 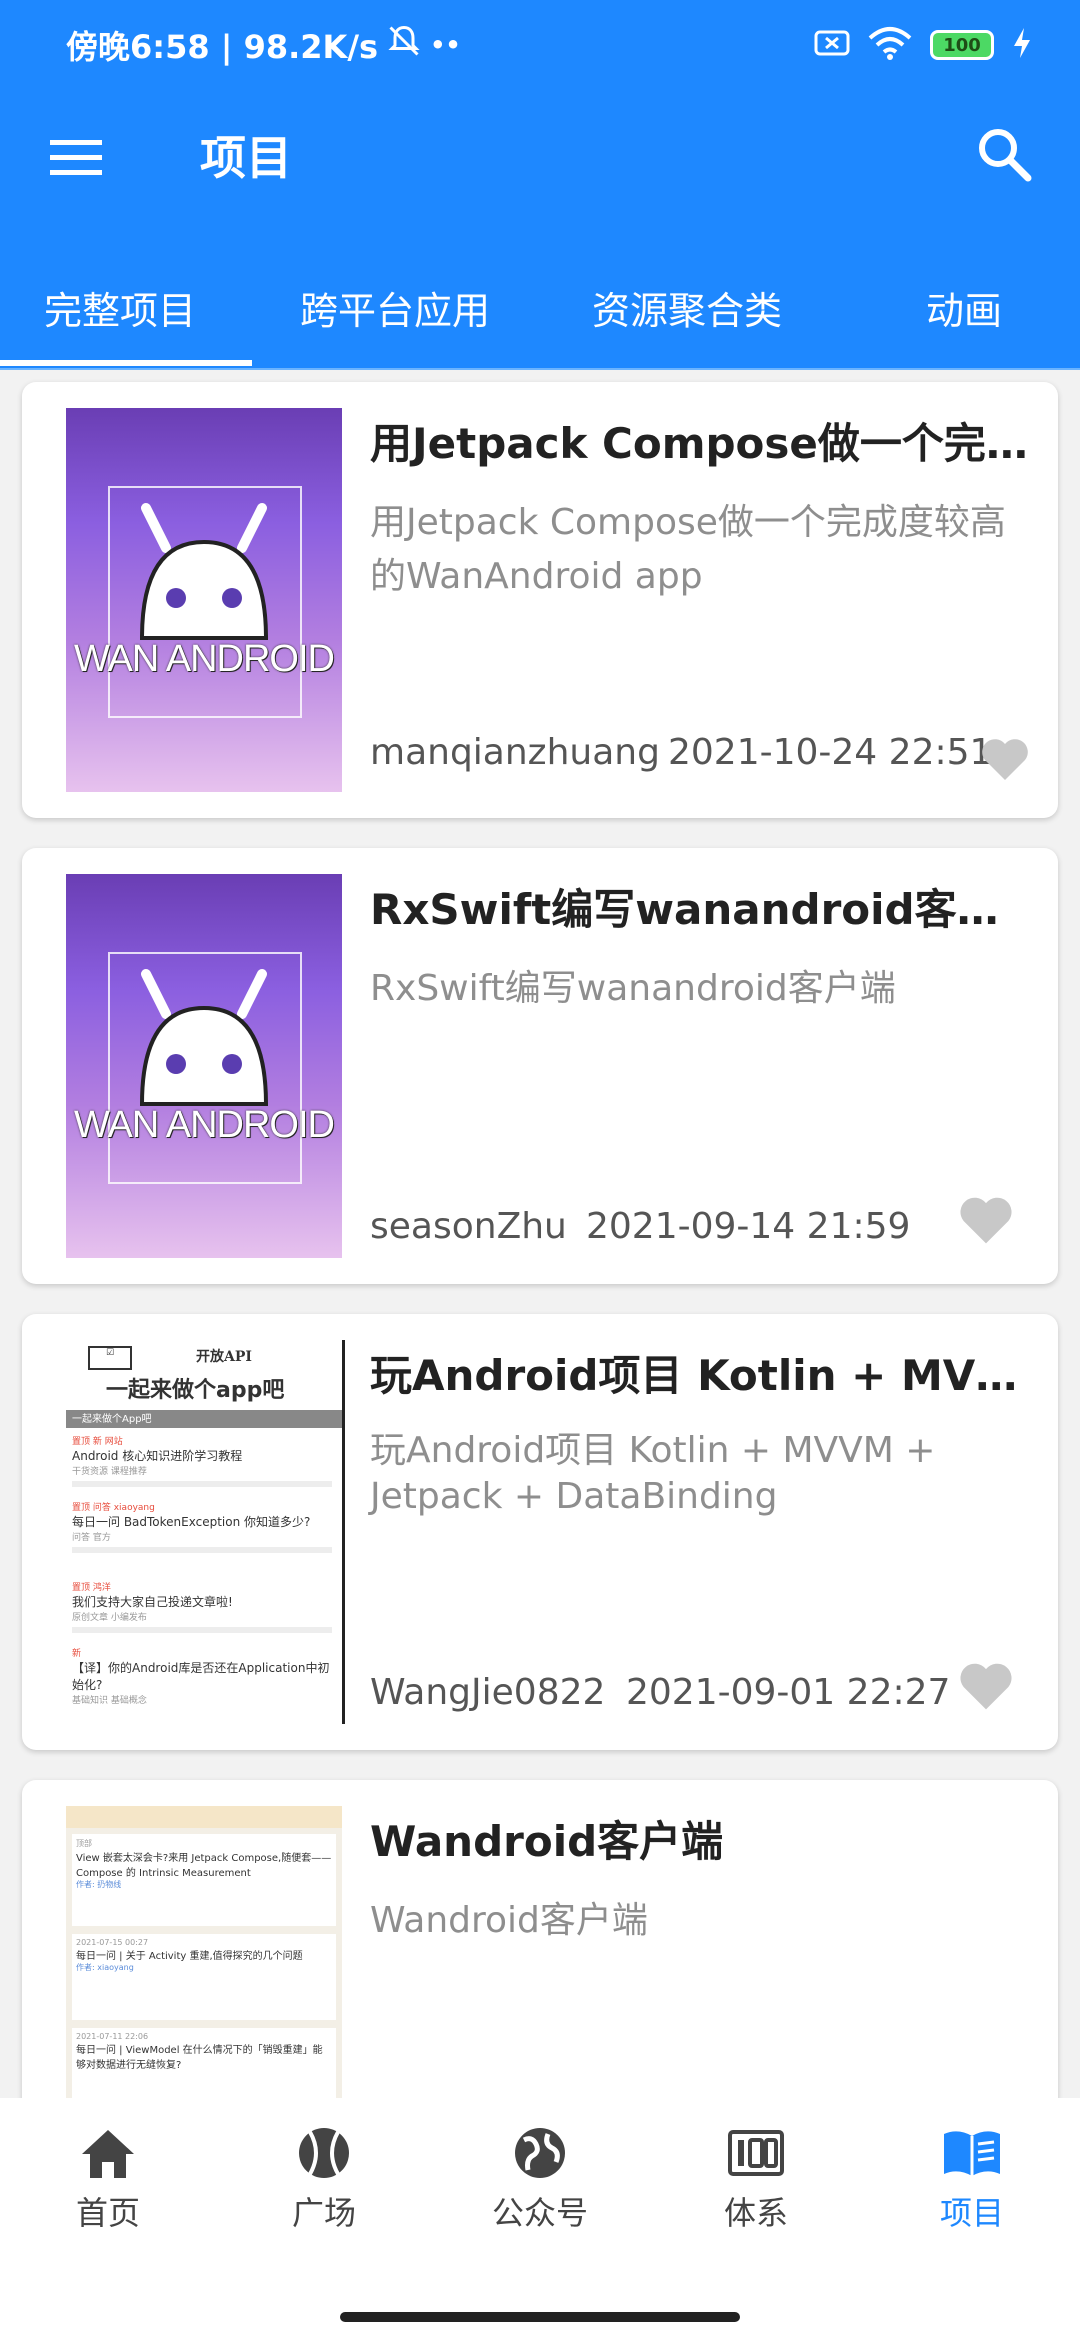 What do you see at coordinates (191, 1522) in the screenshot?
I see `preview-row-title: 每日一问 BadTokenException 你知道多少?` at bounding box center [191, 1522].